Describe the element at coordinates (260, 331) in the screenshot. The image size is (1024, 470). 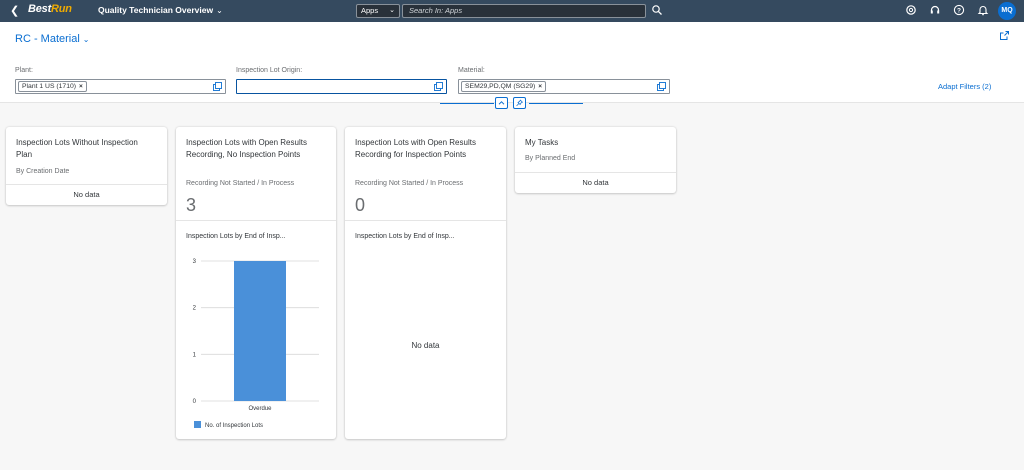
I see `bar` at that location.